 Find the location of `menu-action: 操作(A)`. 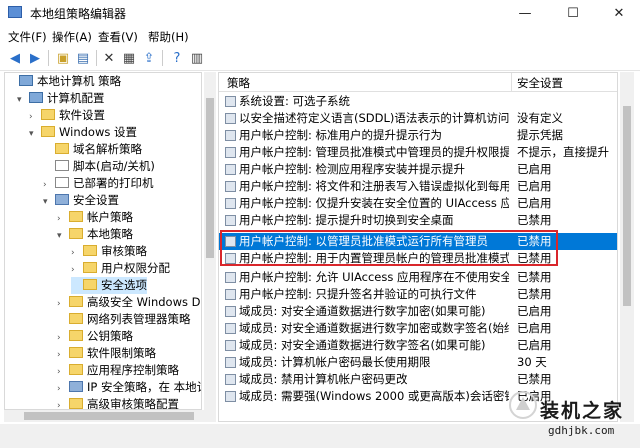

menu-action: 操作(A) is located at coordinates (72, 37).